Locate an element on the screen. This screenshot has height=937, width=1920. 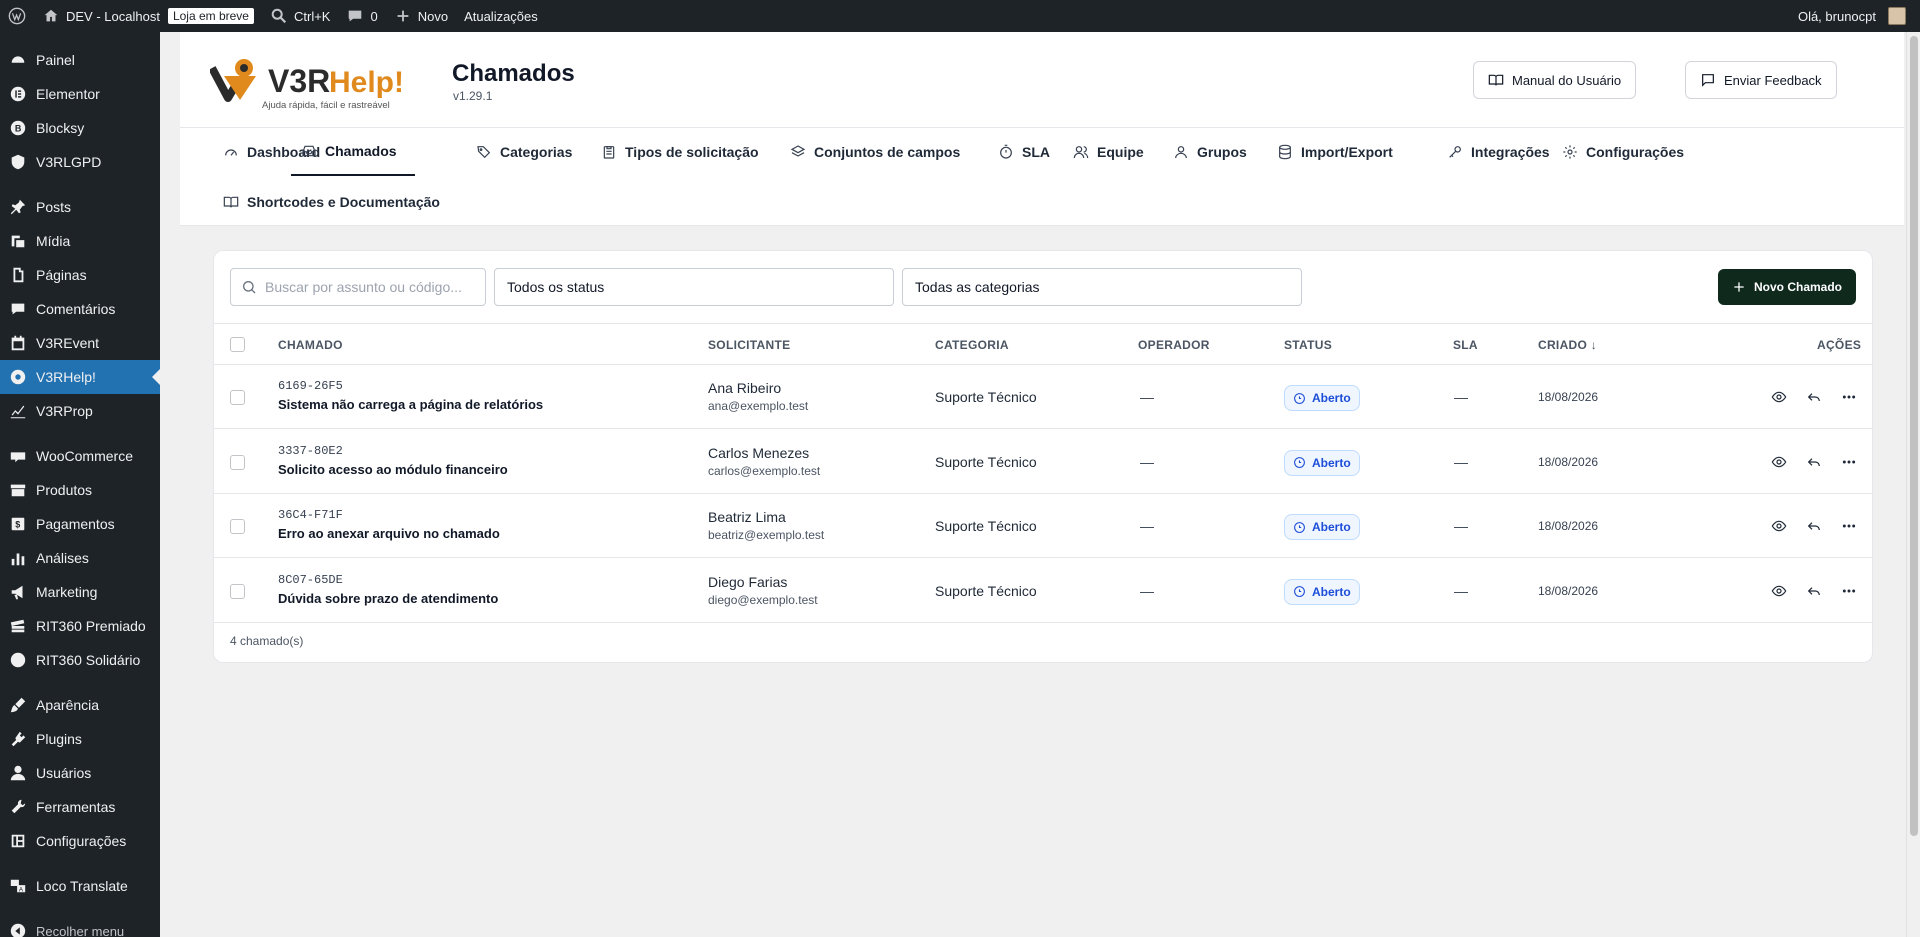
sidebar-item-usu-rios: Usuários is located at coordinates (80, 773).